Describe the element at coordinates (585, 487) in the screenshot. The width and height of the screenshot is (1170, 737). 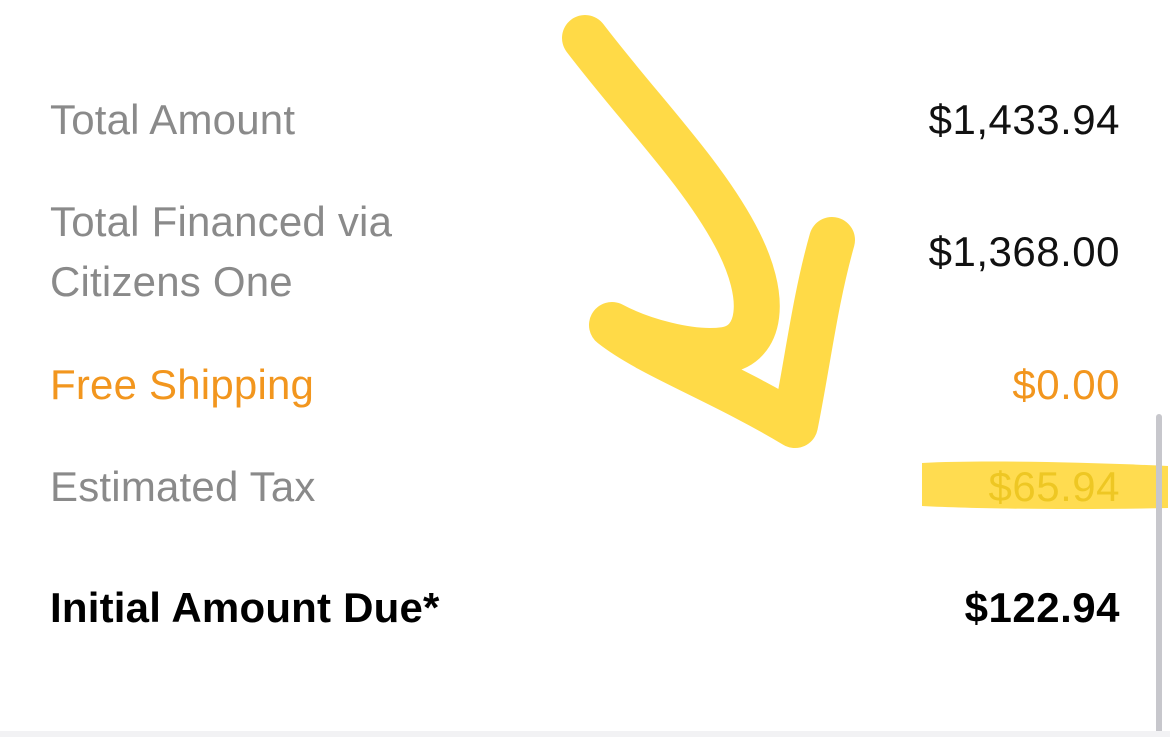
I see `tax-row: Estimated Tax $65.94` at that location.